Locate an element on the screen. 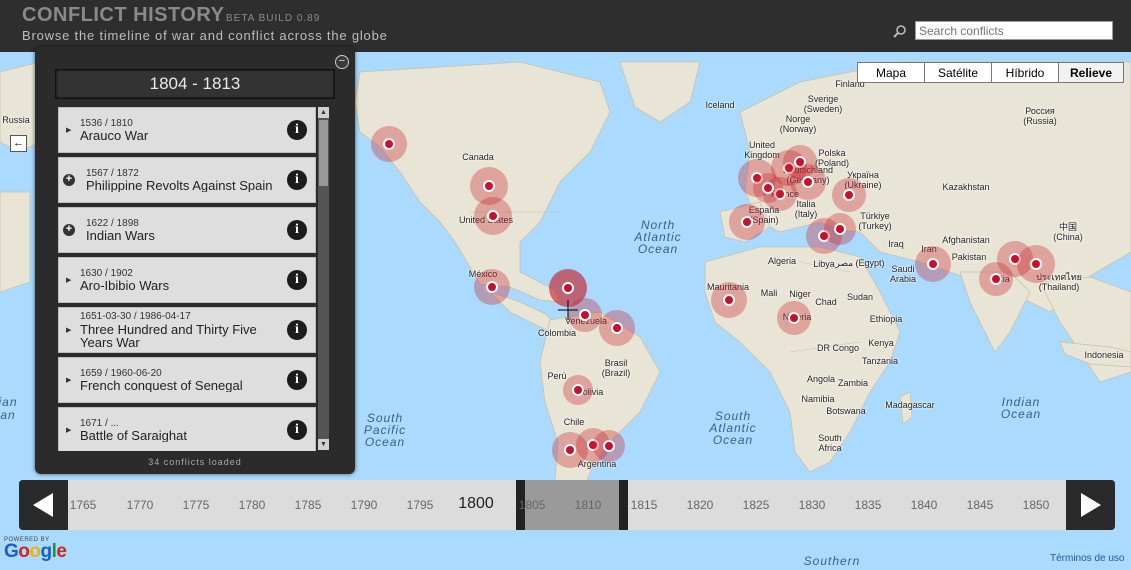 Image resolution: width=1131 pixels, height=570 pixels. list-item: + 1622 / 1898 Indian Wars i is located at coordinates (187, 230).